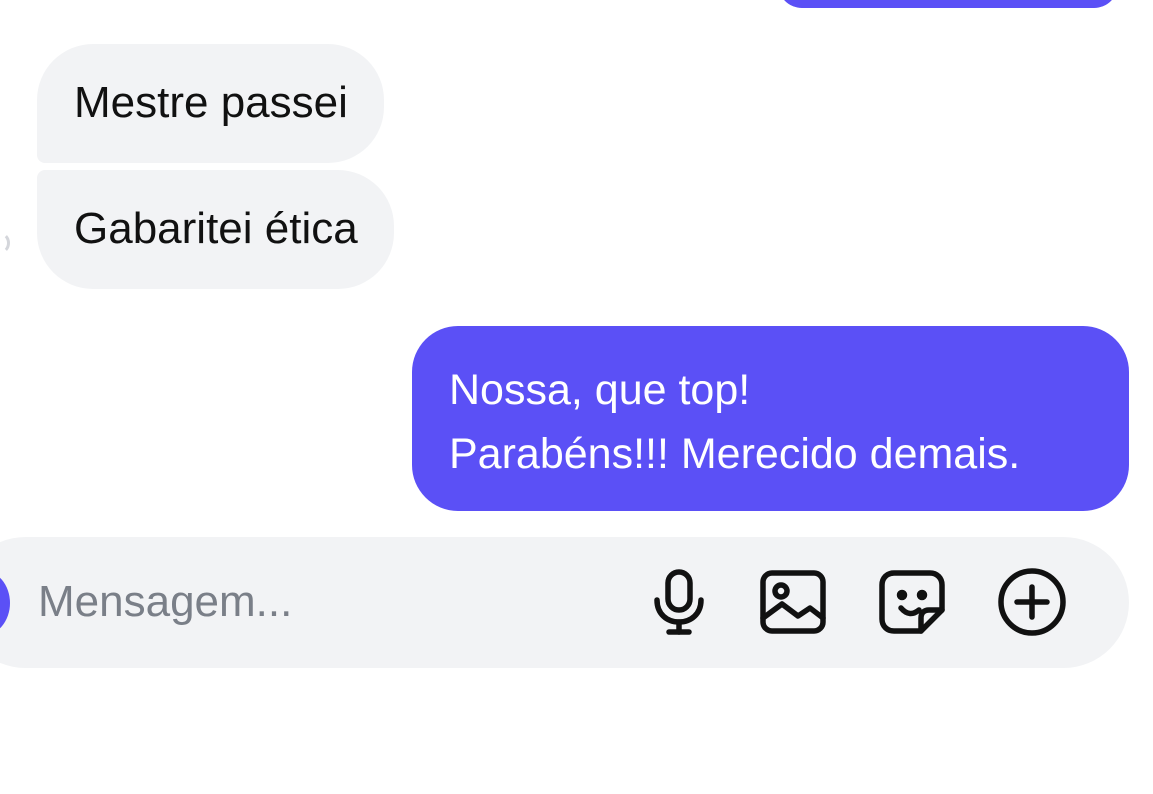 This screenshot has width=1153, height=794. I want to click on plus-circle-icon, so click(1032, 602).